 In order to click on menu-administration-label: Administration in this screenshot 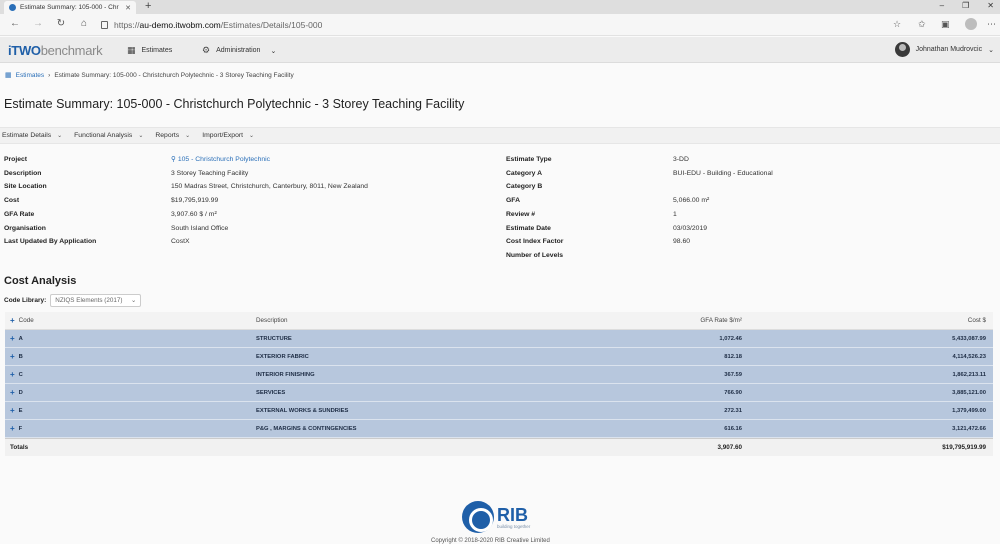, I will do `click(238, 50)`.